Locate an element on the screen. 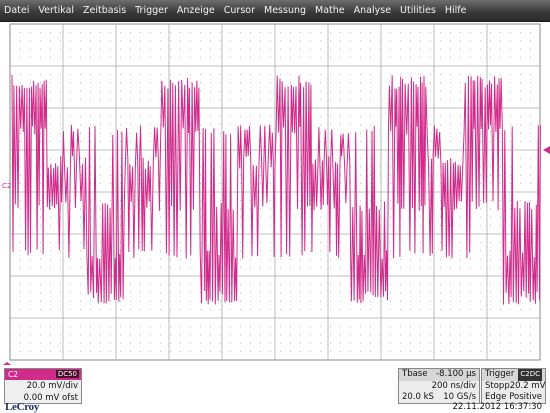 The width and height of the screenshot is (550, 413). trigger-level-marker is located at coordinates (546, 150).